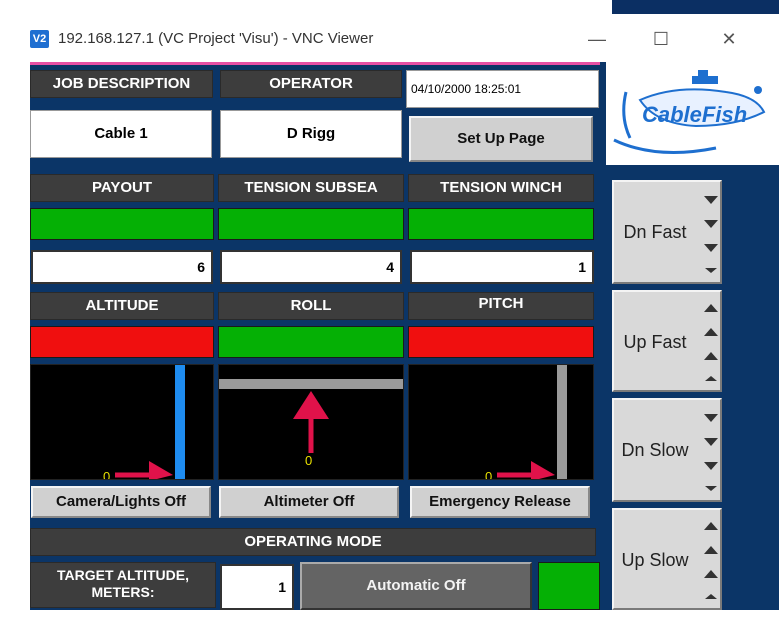 This screenshot has width=779, height=621. Describe the element at coordinates (655, 560) in the screenshot. I see `up-slow-label: Up Slow` at that location.